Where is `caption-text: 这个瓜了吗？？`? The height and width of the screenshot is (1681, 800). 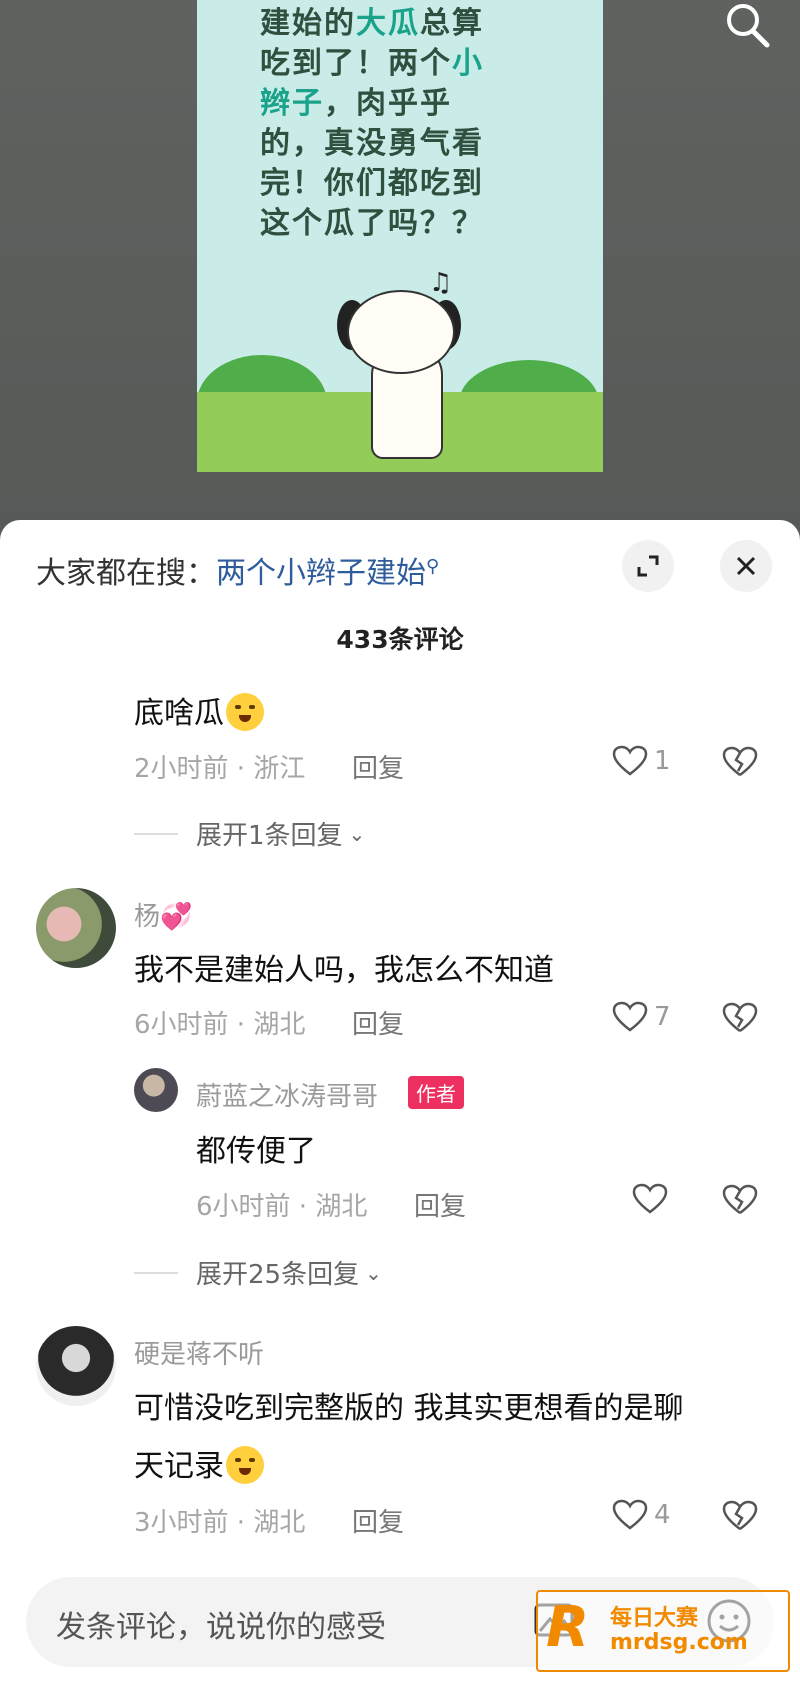 caption-text: 这个瓜了吗？？ is located at coordinates (372, 223).